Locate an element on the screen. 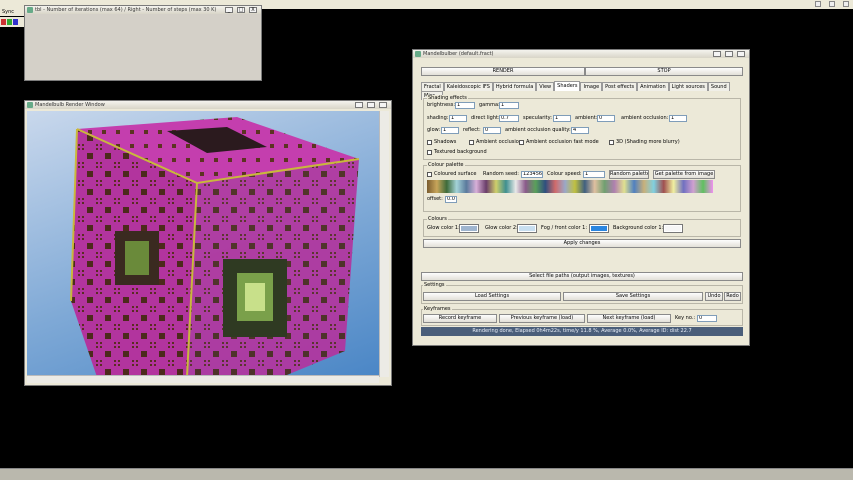 The height and width of the screenshot is (480, 853). keyframes-label: Keyframes is located at coordinates (437, 309).